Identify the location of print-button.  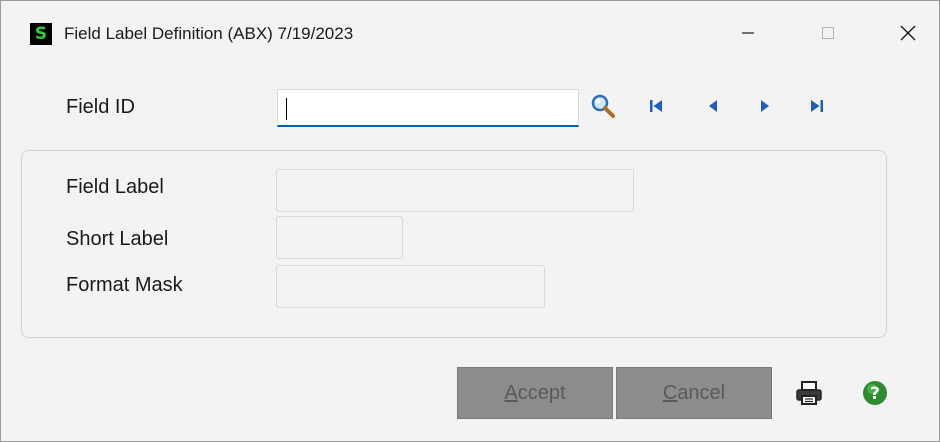
(809, 393).